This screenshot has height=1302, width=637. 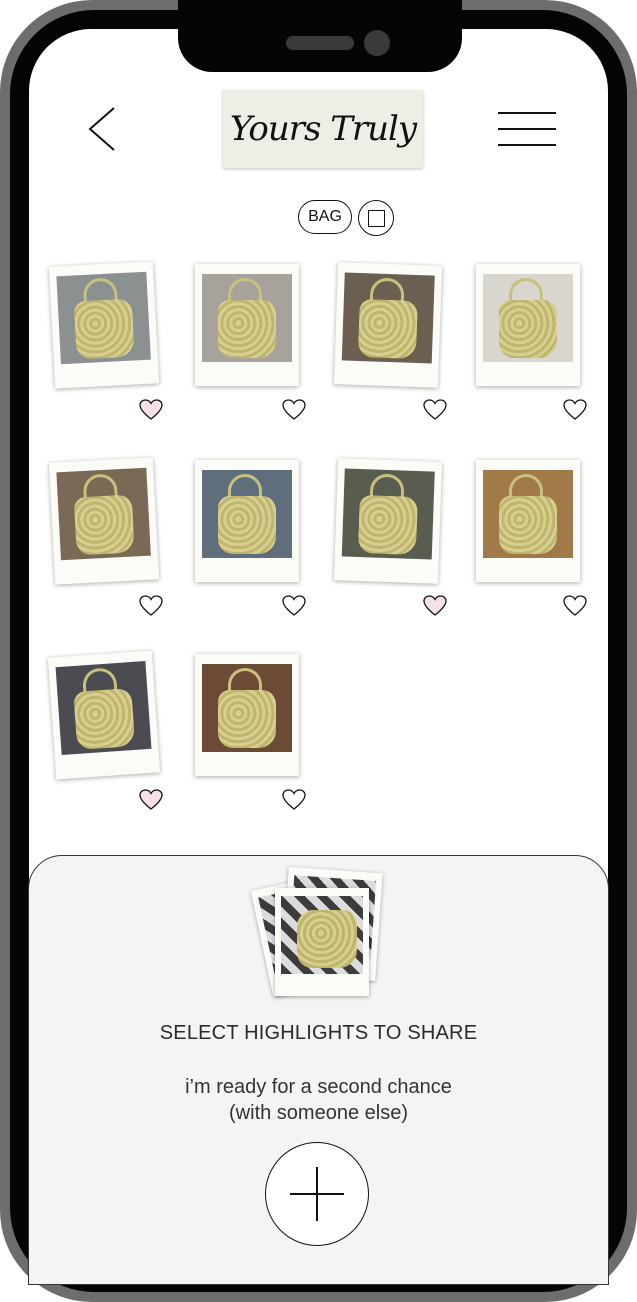 I want to click on caption-line-2: (with someone else), so click(x=318, y=1113).